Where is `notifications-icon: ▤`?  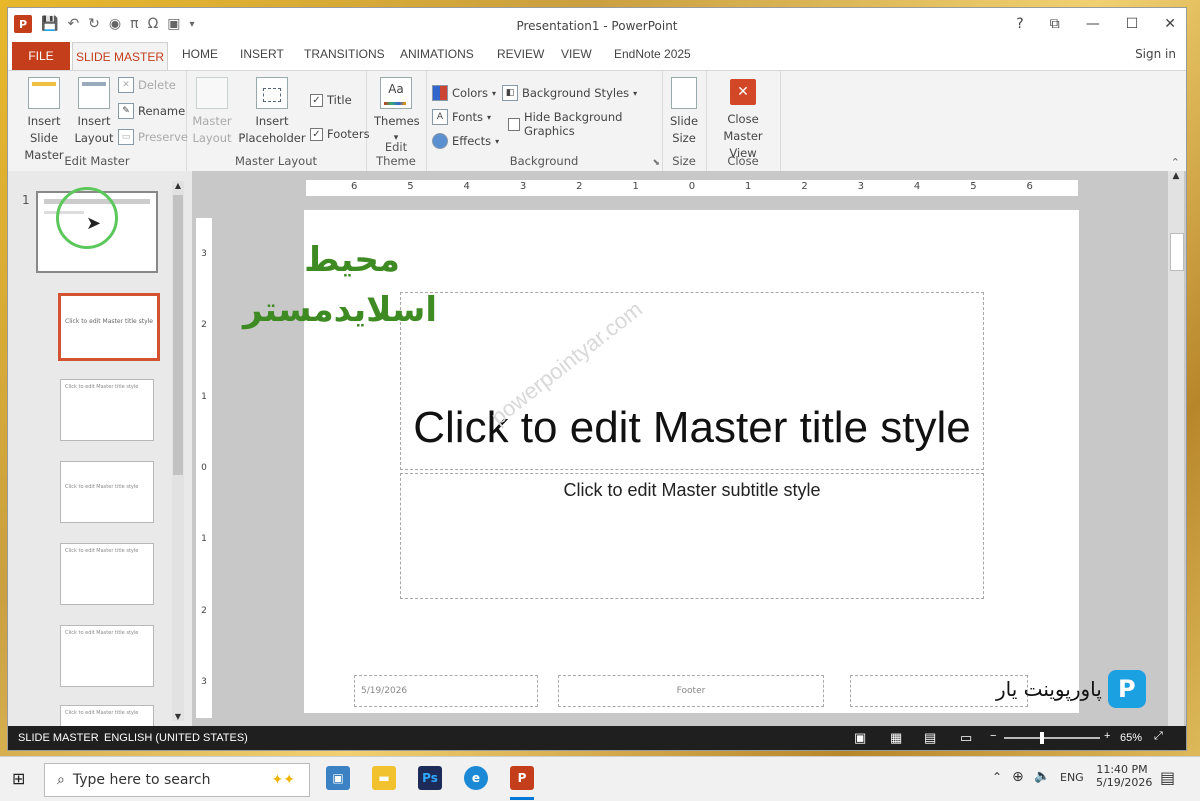 notifications-icon: ▤ is located at coordinates (1167, 777).